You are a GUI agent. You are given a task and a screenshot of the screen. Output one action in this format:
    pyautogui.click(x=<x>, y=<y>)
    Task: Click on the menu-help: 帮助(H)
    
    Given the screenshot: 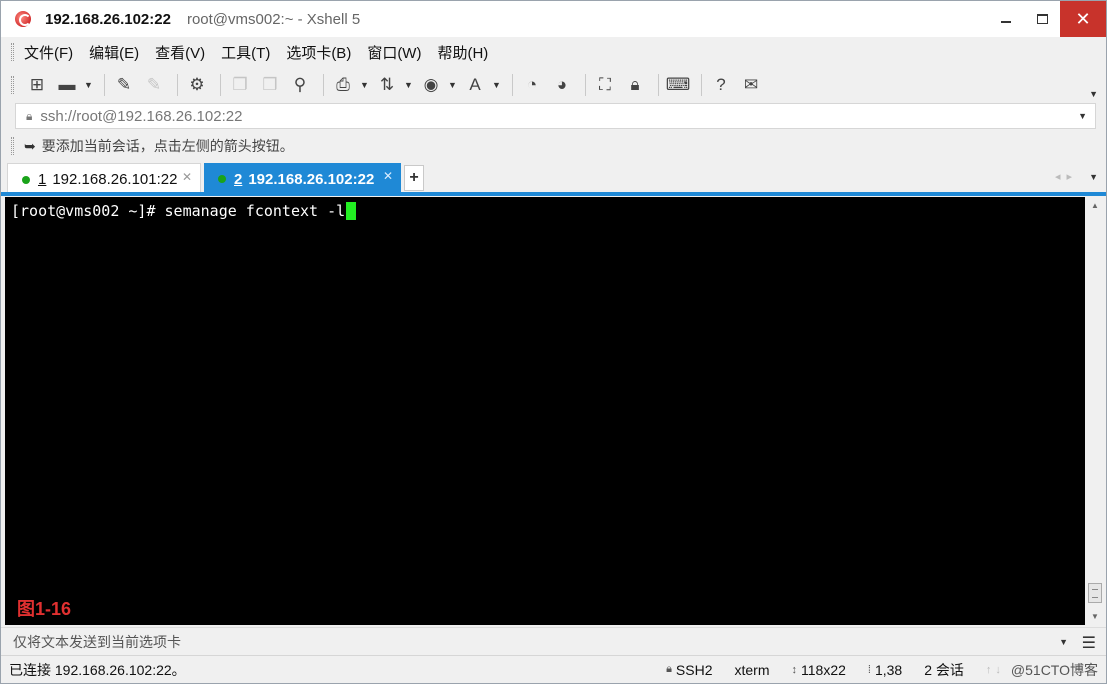 What is the action you would take?
    pyautogui.click(x=462, y=52)
    